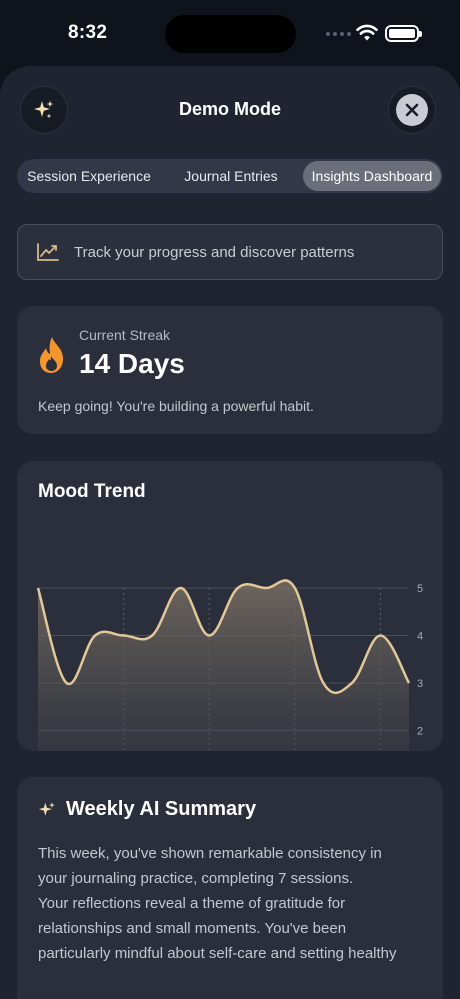 The width and height of the screenshot is (460, 999). Describe the element at coordinates (420, 589) in the screenshot. I see `y-tick-label: 5` at that location.